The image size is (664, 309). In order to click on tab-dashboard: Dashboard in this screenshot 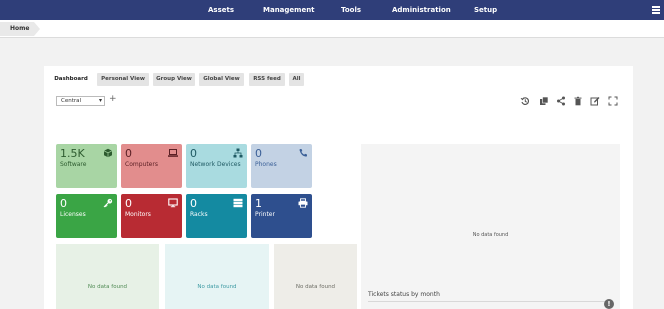, I will do `click(71, 79)`.